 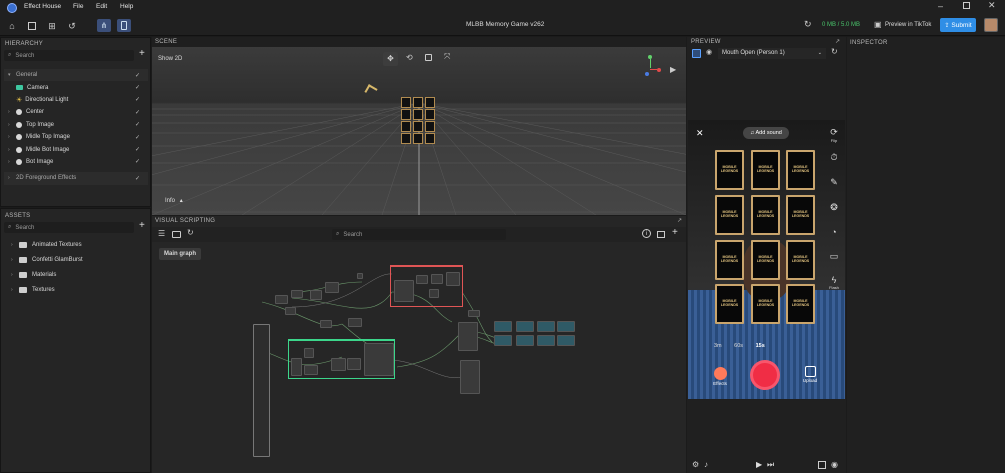 I want to click on hierarchy-item-top-image: › Top Image ✓, so click(x=76, y=125).